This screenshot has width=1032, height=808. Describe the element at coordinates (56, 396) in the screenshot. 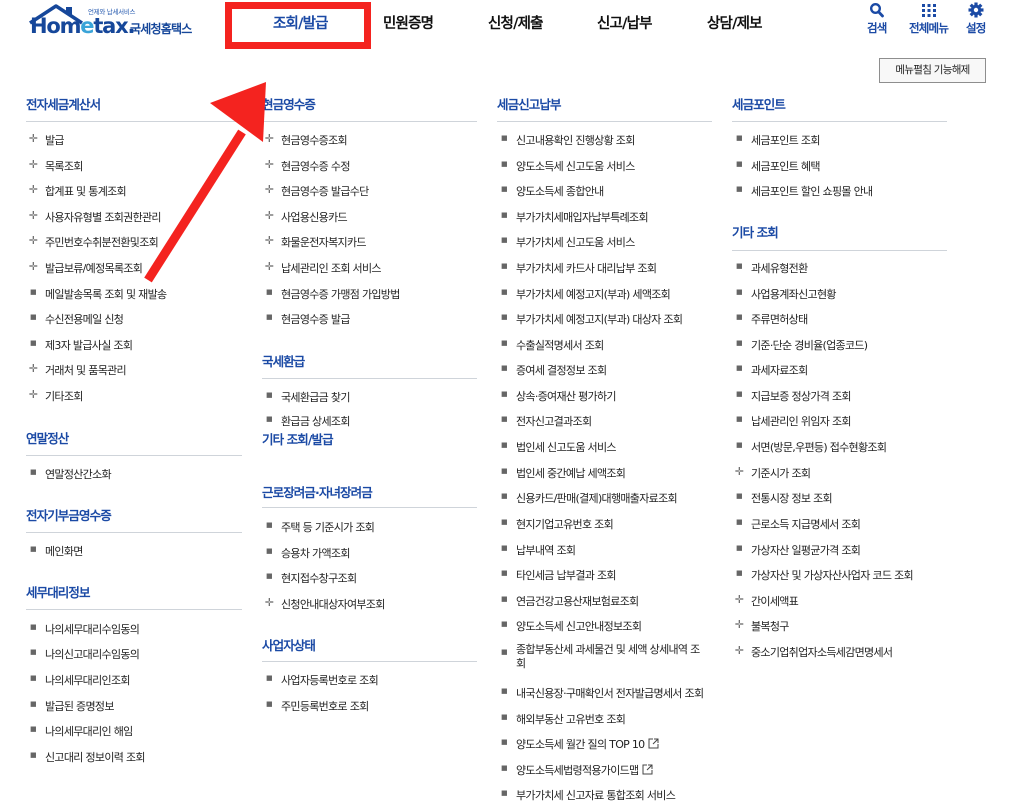

I see `menu-item: ✛ 기타조회` at that location.